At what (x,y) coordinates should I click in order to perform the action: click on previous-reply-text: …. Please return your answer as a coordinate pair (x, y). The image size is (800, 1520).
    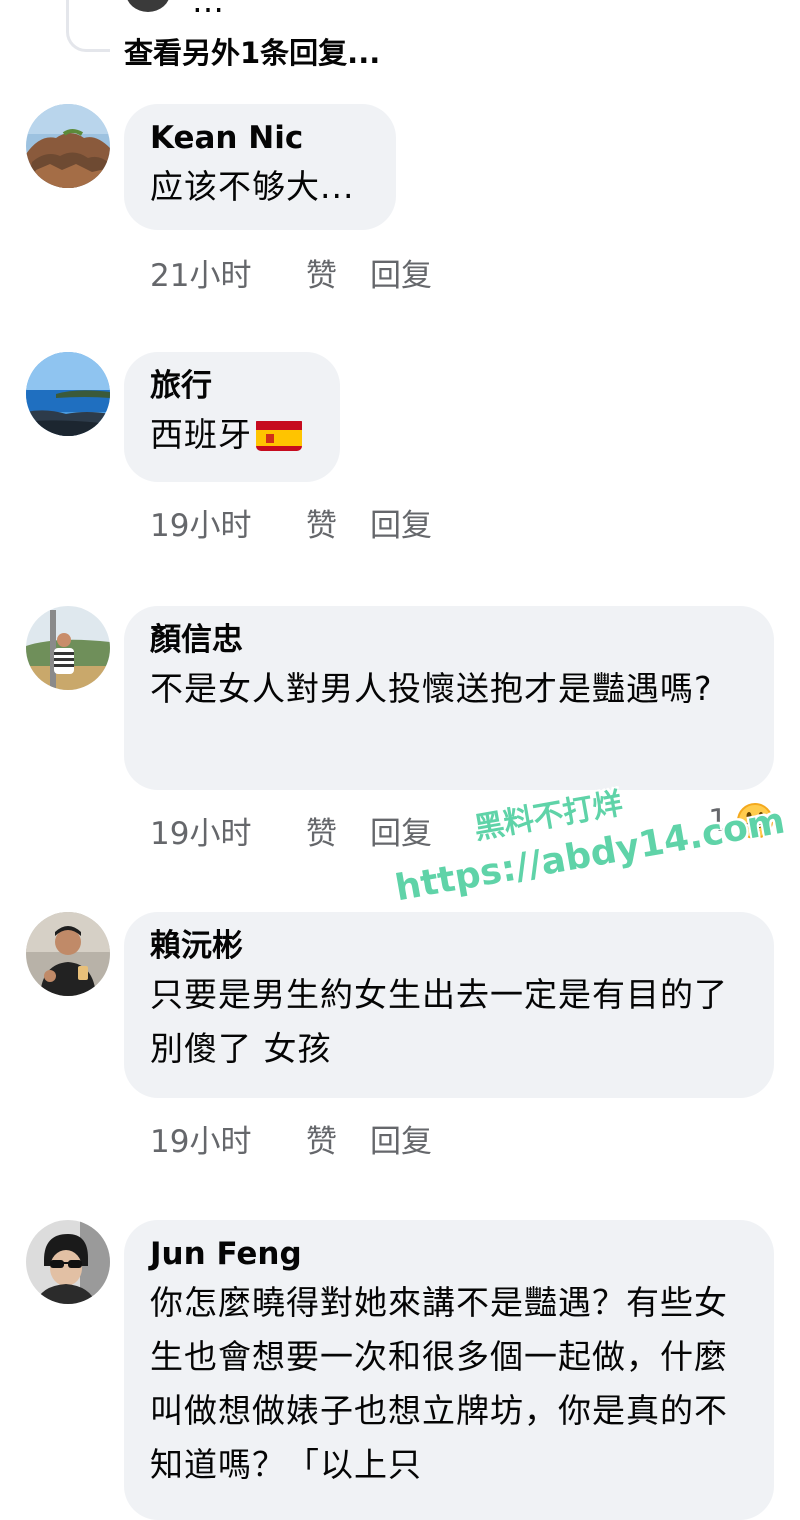
    Looking at the image, I should click on (209, 10).